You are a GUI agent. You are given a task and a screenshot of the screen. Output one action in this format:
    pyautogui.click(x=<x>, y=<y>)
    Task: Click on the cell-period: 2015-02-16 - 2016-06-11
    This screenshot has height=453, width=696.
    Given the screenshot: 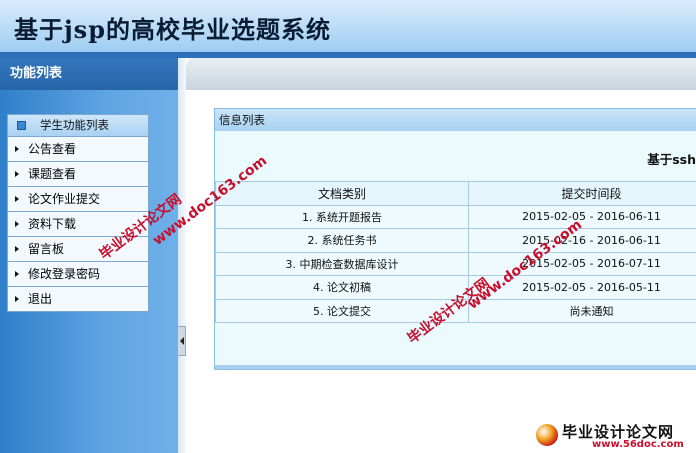 What is the action you would take?
    pyautogui.click(x=582, y=240)
    